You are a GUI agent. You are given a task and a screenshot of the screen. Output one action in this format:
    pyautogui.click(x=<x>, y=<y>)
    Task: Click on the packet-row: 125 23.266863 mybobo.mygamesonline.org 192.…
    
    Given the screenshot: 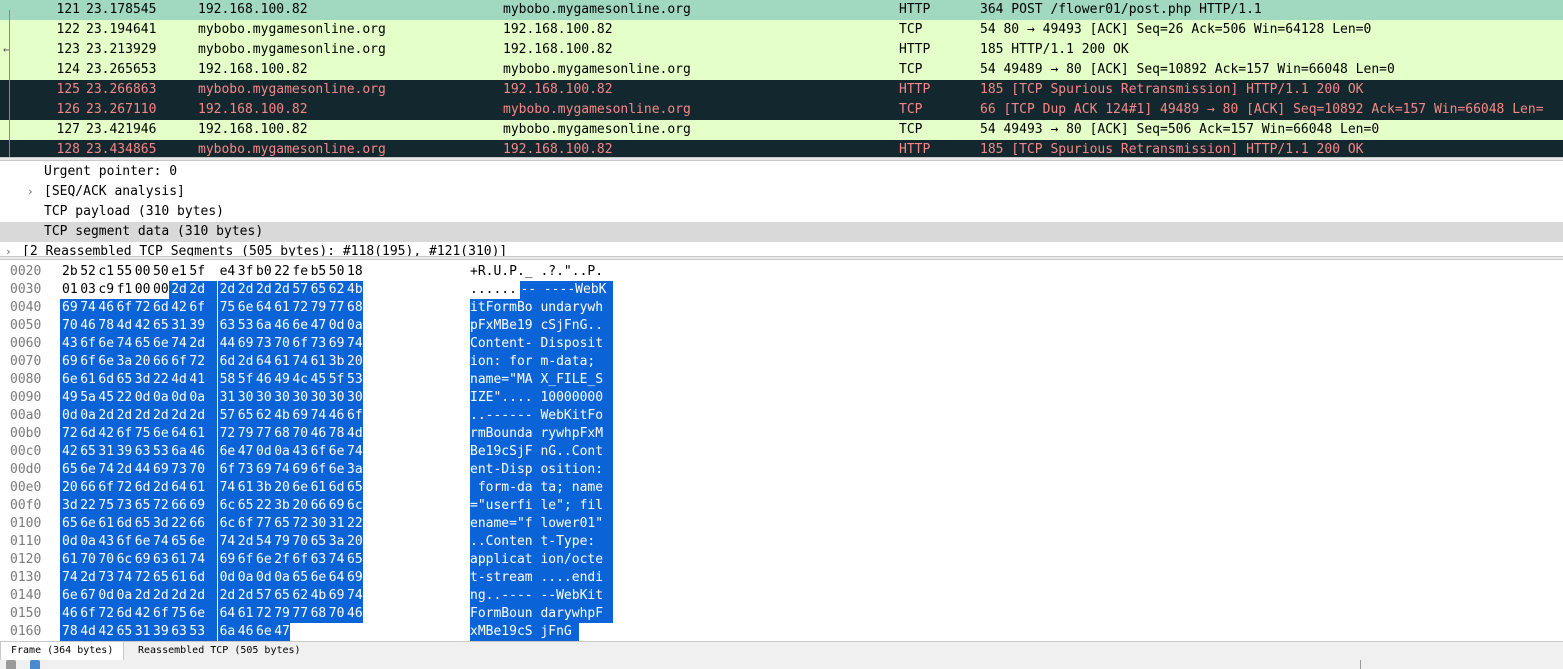 What is the action you would take?
    pyautogui.click(x=781, y=90)
    